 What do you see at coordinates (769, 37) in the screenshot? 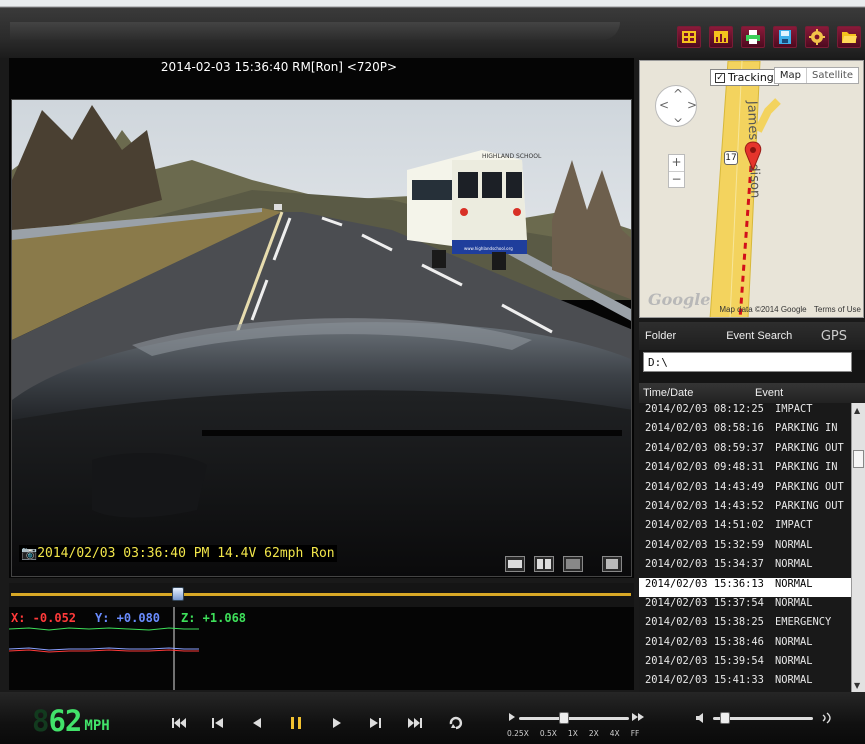
I see `toolbar` at bounding box center [769, 37].